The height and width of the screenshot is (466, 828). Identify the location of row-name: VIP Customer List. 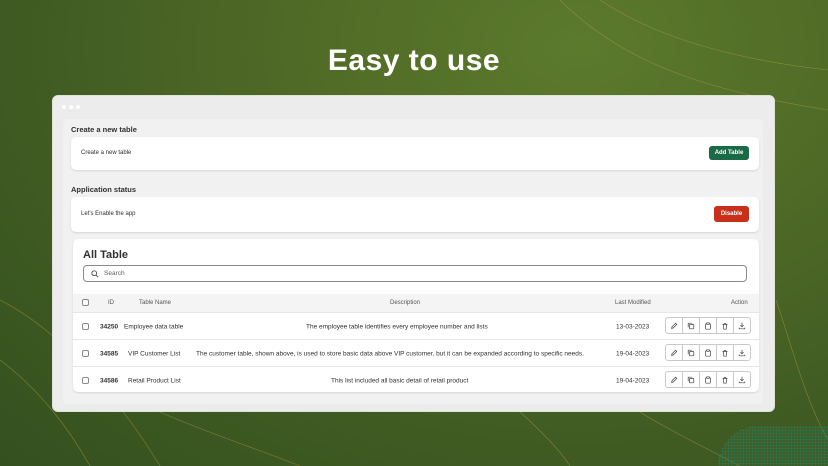
(154, 353).